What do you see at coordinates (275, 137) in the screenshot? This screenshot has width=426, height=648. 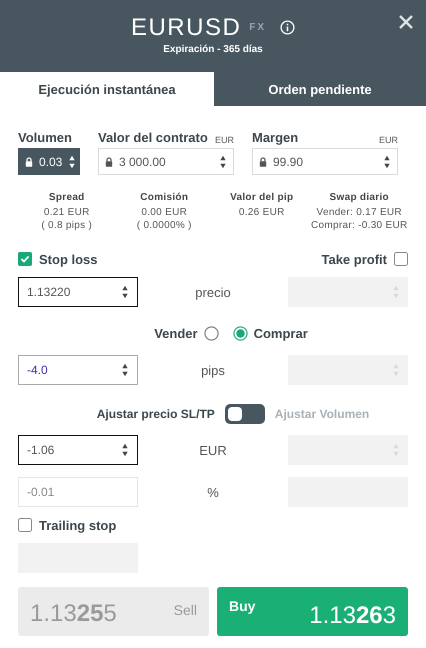 I see `field-label: Margen` at bounding box center [275, 137].